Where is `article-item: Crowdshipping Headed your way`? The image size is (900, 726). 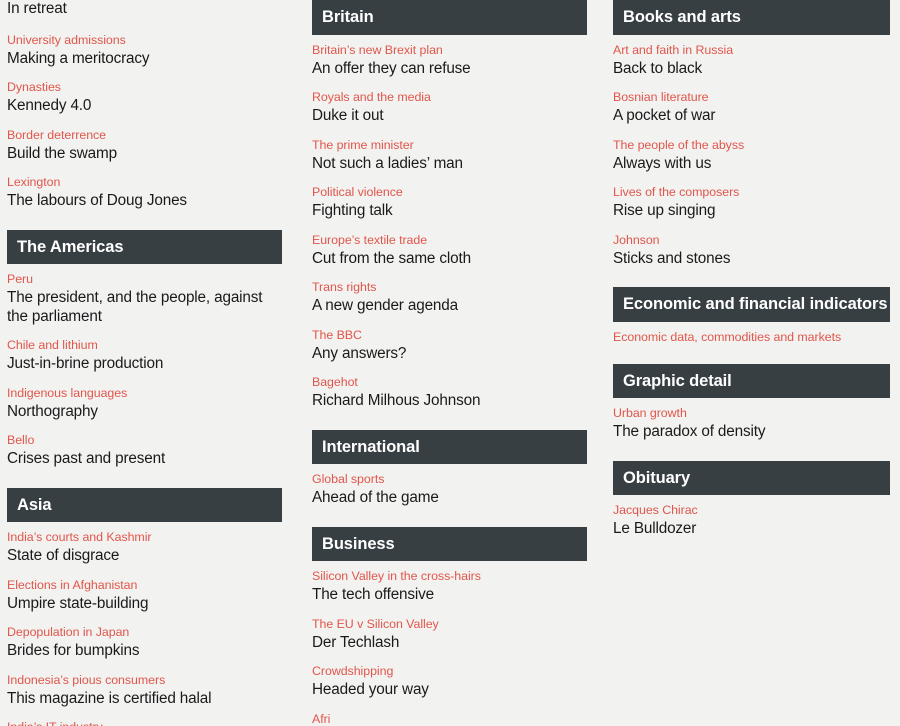
article-item: Crowdshipping Headed your way is located at coordinates (457, 682).